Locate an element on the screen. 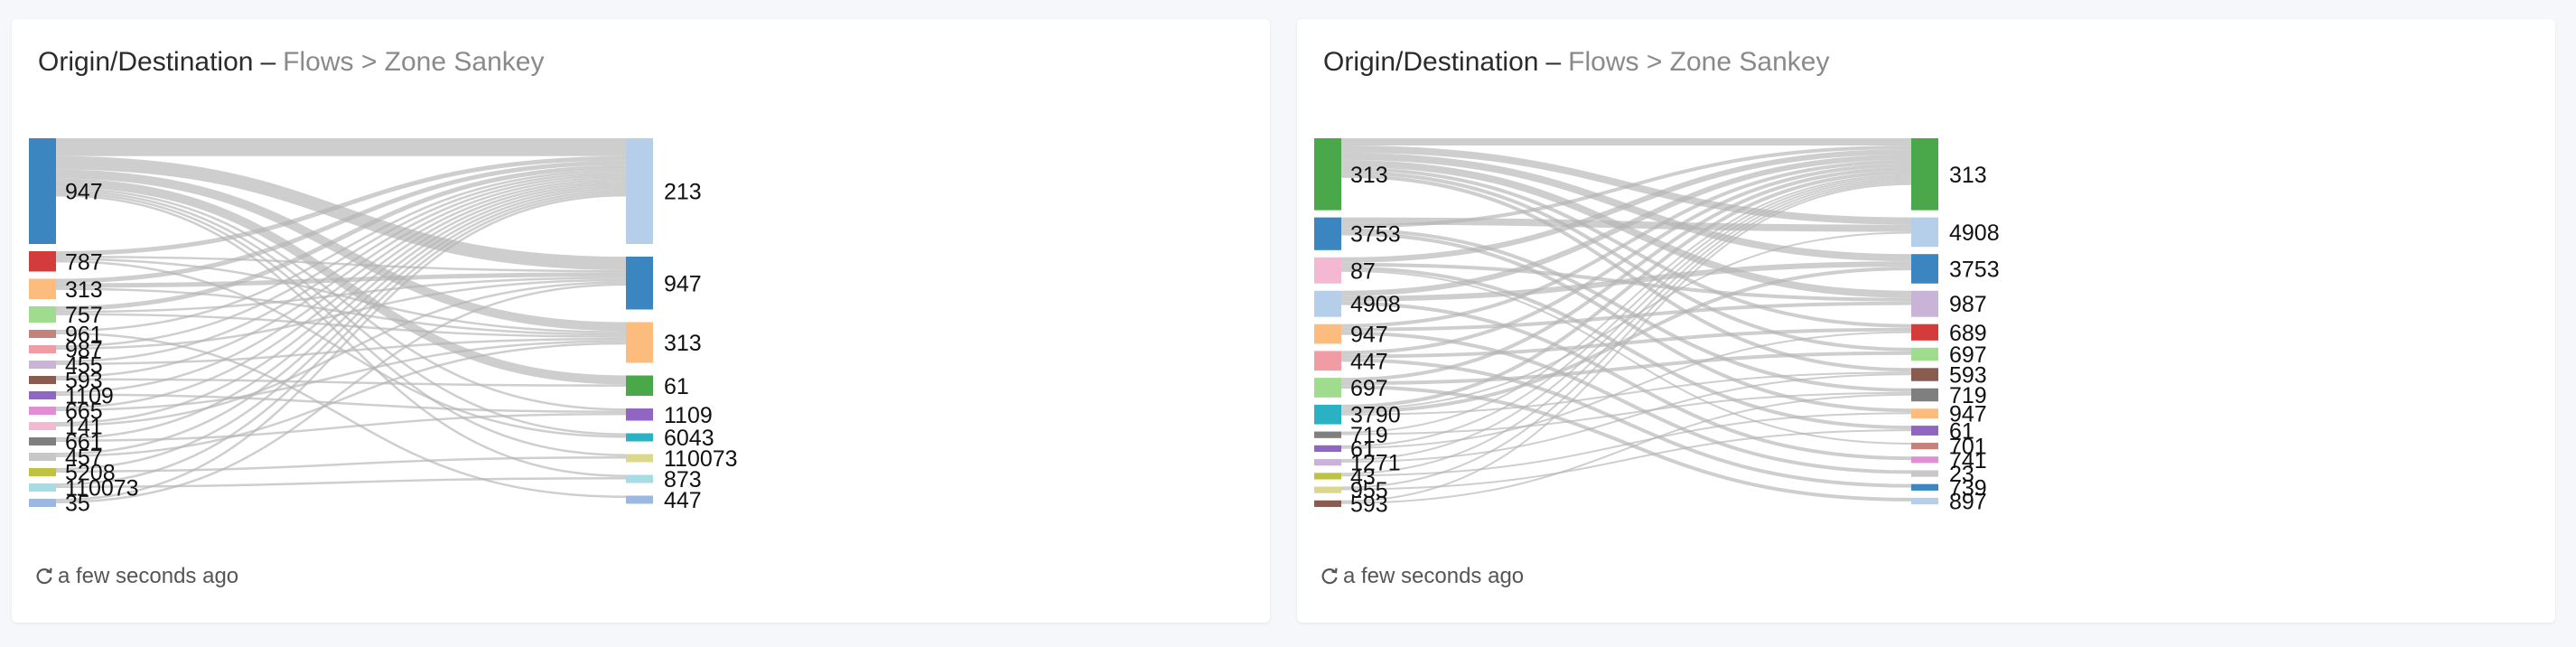 This screenshot has height=647, width=2576. source-node-label: 3753 is located at coordinates (1375, 235).